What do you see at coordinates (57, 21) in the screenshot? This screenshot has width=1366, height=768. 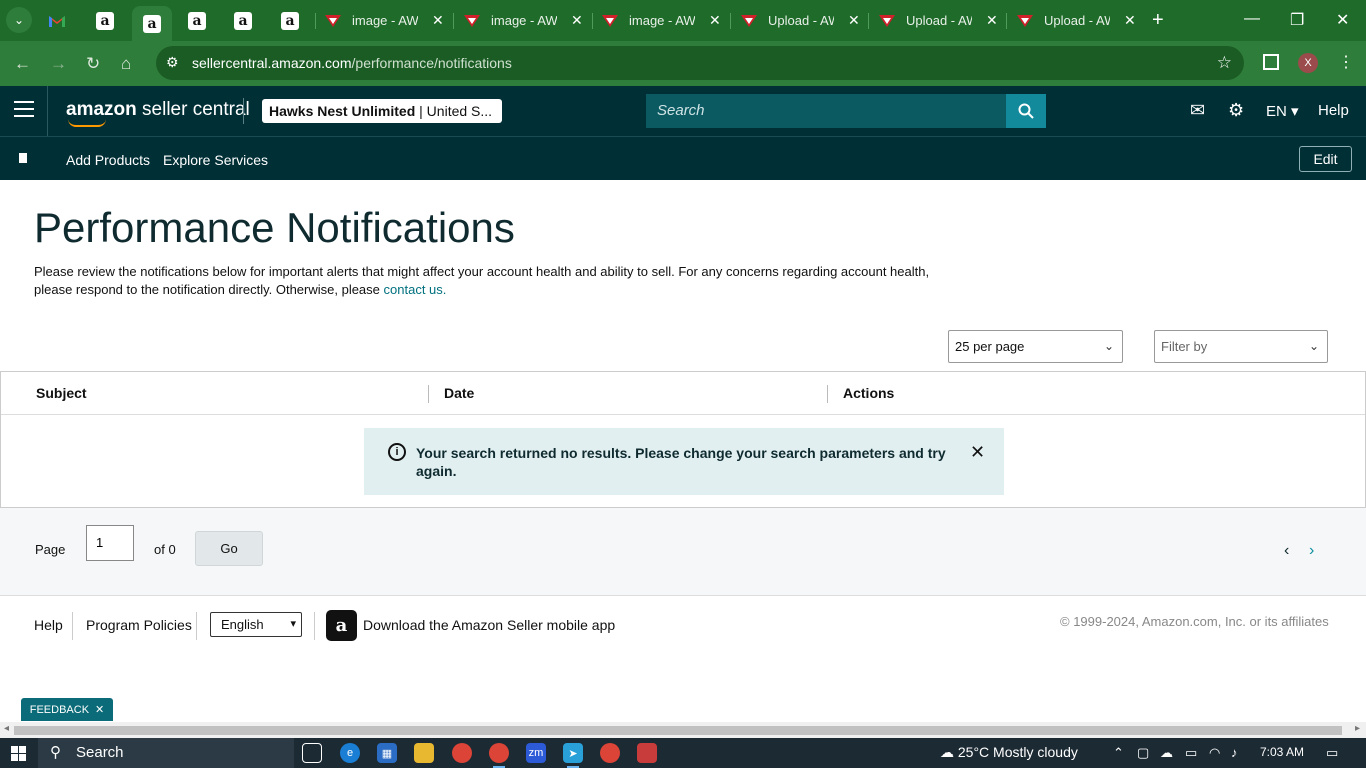 I see `gmail-icon` at bounding box center [57, 21].